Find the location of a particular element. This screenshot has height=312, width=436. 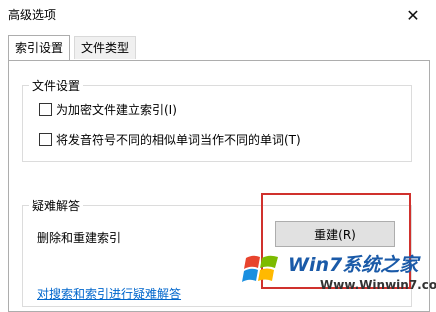

tab-strip: 索引设置 文件类型 is located at coordinates (218, 47).